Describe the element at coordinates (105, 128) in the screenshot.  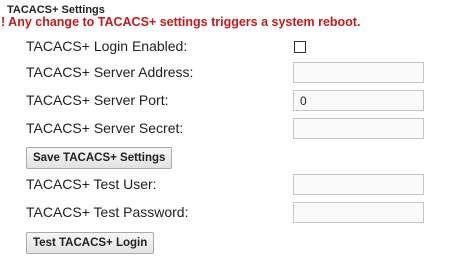
I see `server-secret-label: TACACS+ Server Secret:` at that location.